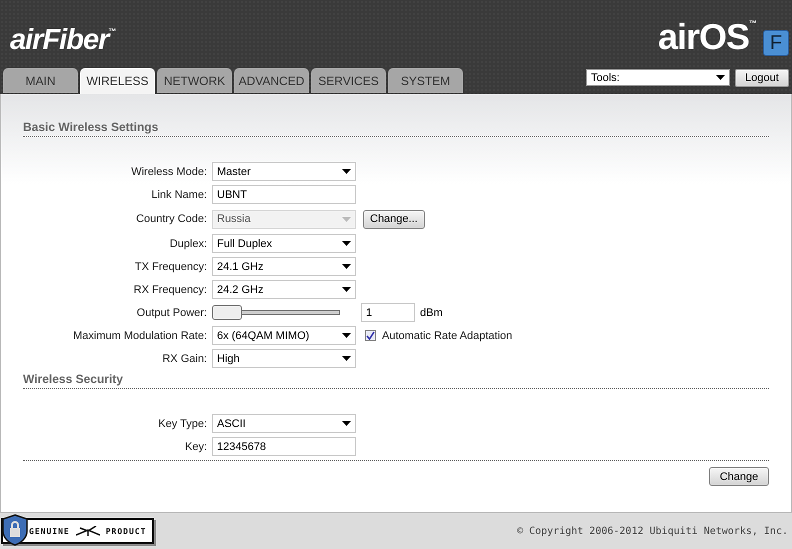 The image size is (792, 549). I want to click on logout-button: Logout, so click(762, 78).